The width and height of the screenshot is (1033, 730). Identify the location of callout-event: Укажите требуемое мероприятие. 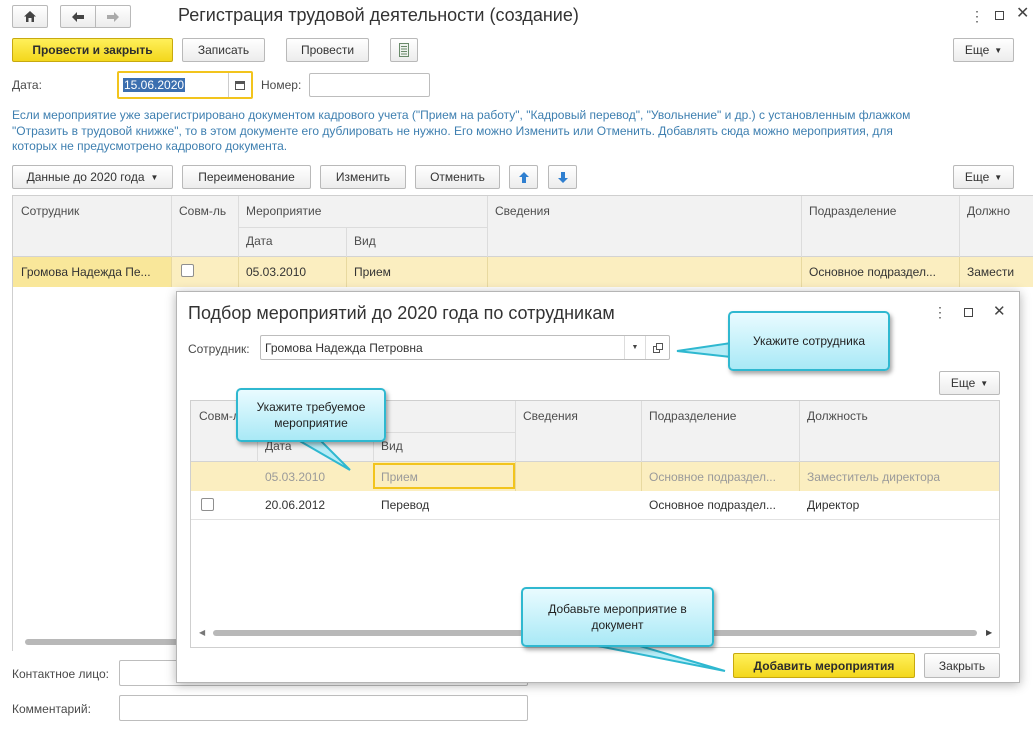
(311, 415).